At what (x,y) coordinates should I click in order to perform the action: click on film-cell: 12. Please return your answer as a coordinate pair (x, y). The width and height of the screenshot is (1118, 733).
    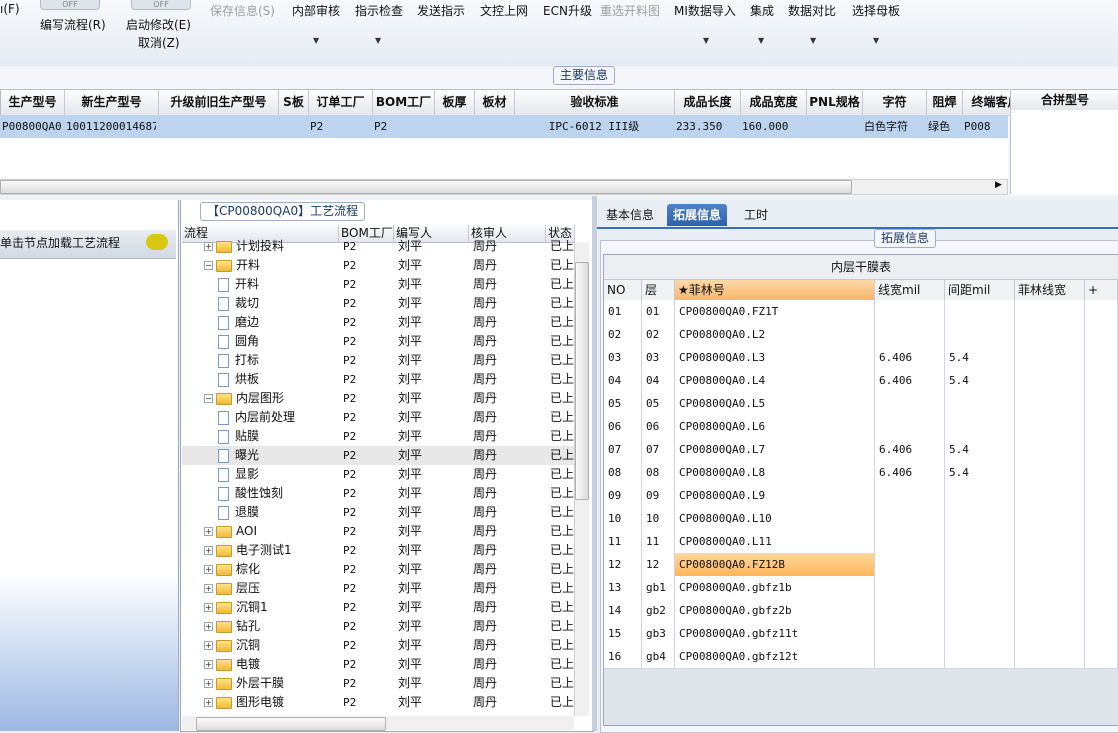
    Looking at the image, I should click on (623, 564).